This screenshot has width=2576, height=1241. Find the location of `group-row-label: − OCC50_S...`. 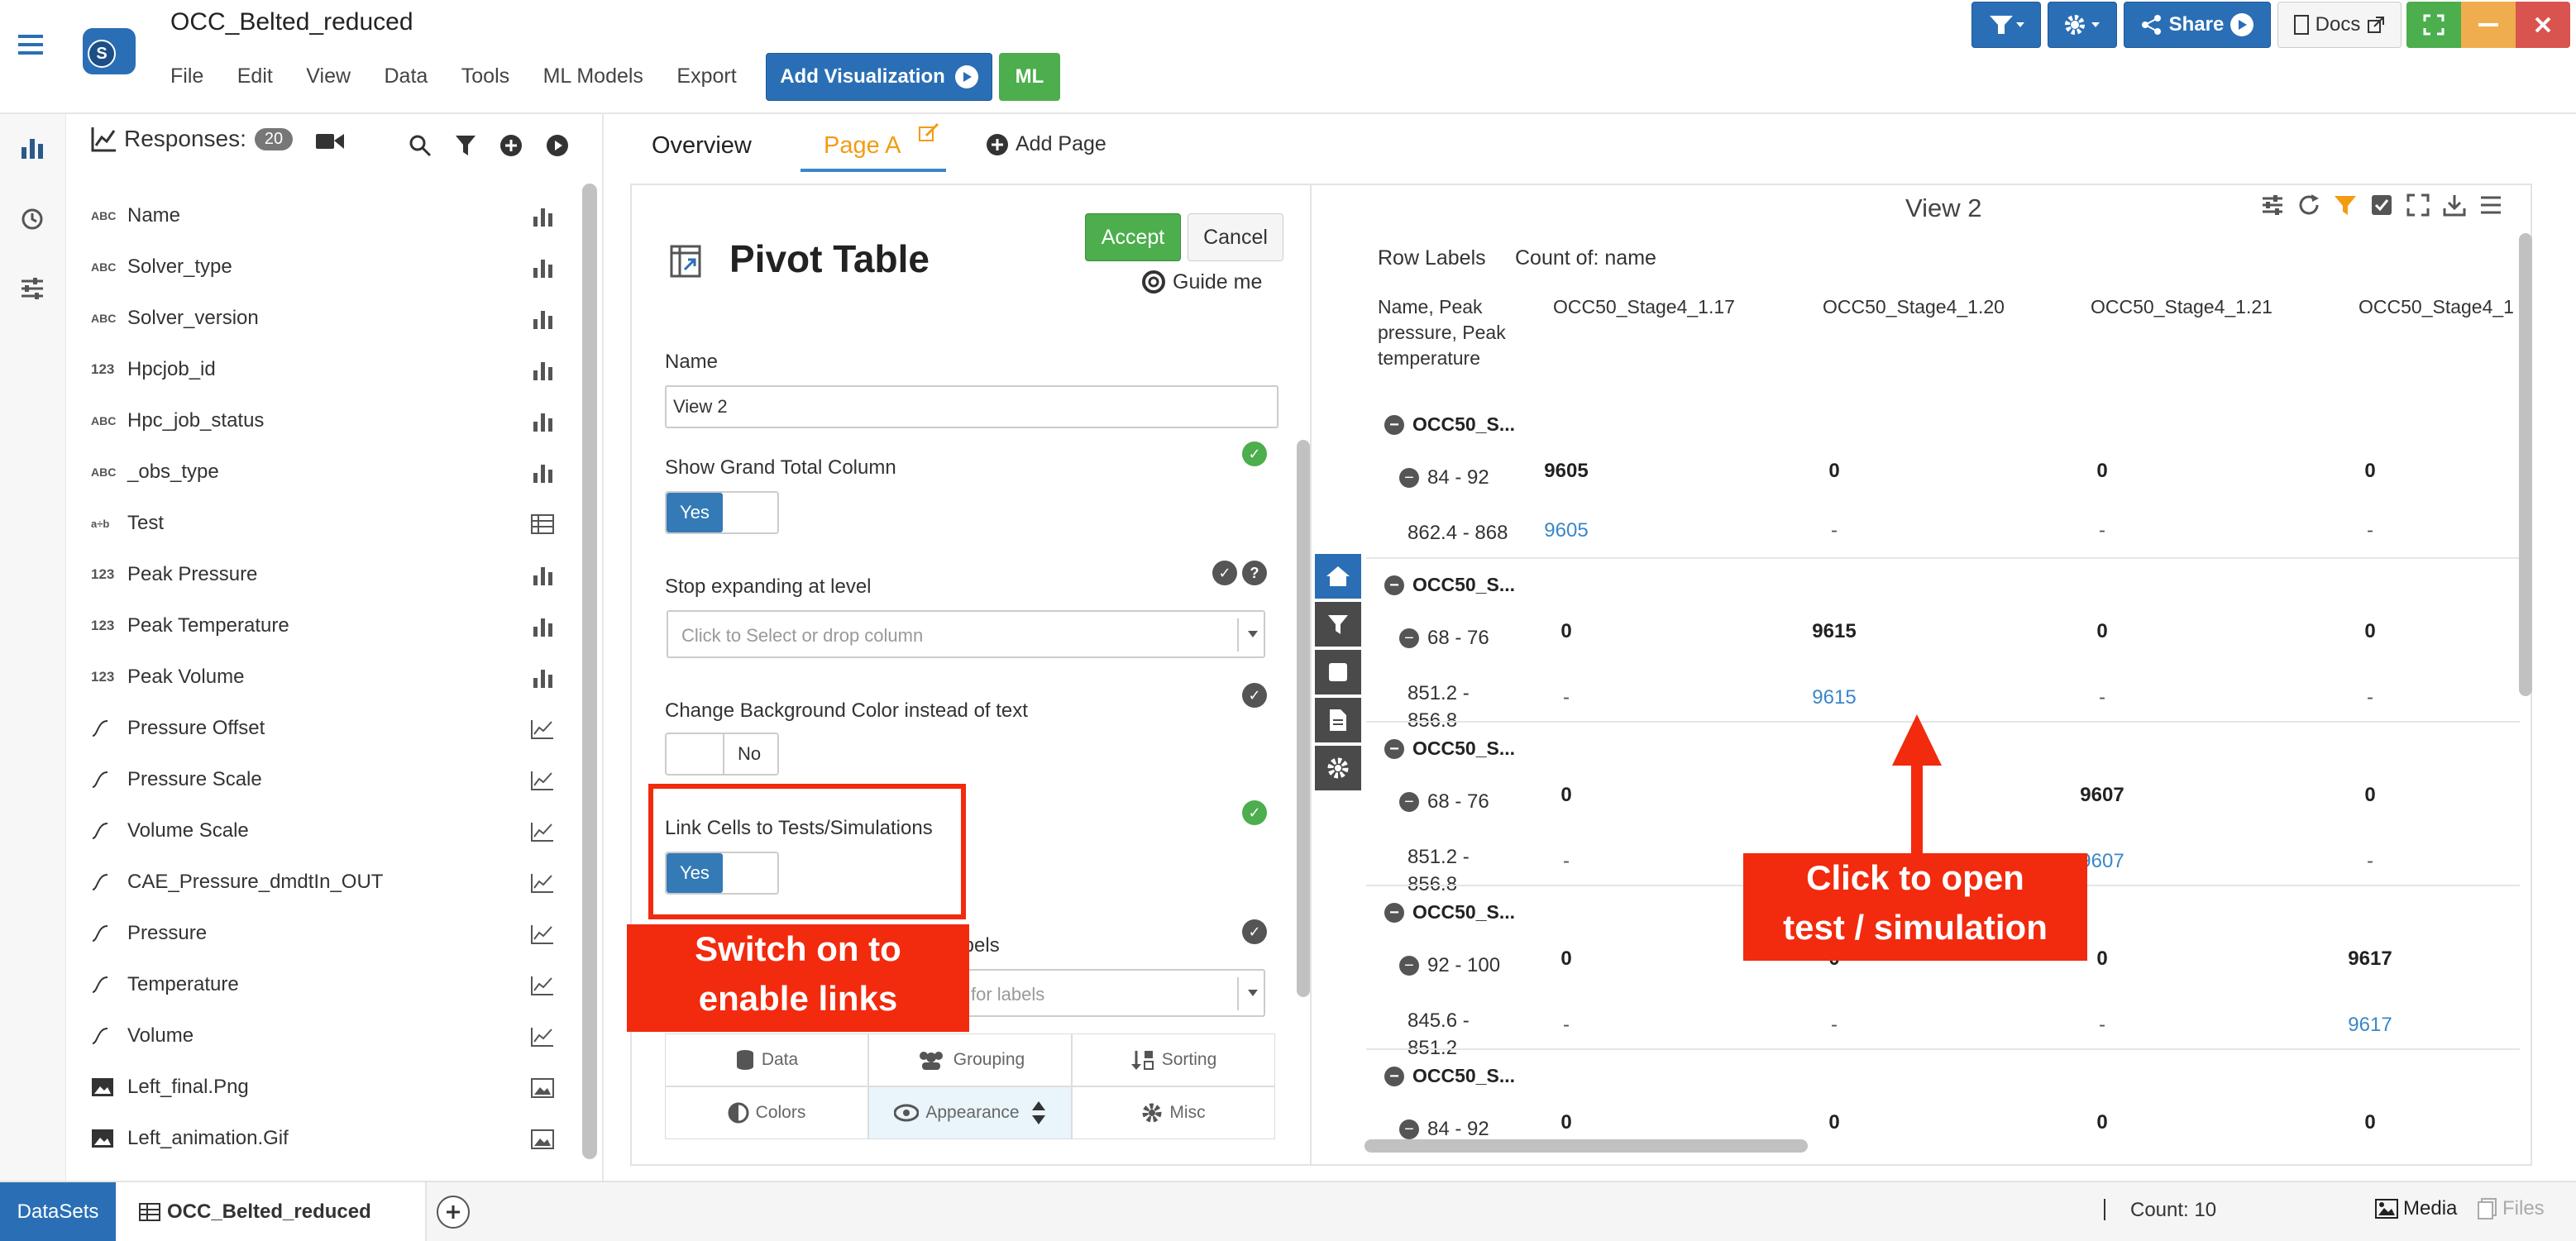

group-row-label: − OCC50_S... is located at coordinates (1449, 424).